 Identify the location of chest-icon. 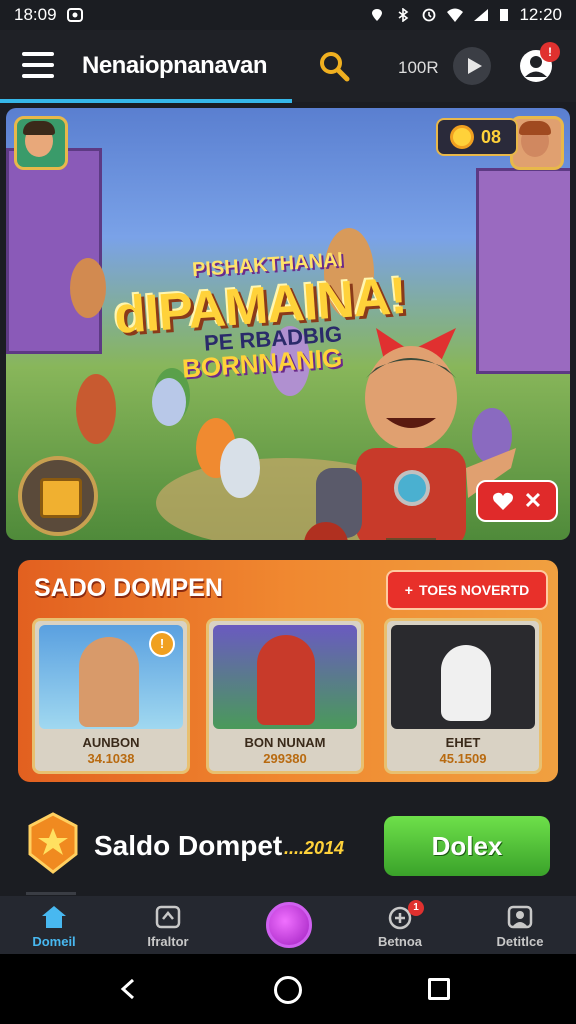
(61, 498).